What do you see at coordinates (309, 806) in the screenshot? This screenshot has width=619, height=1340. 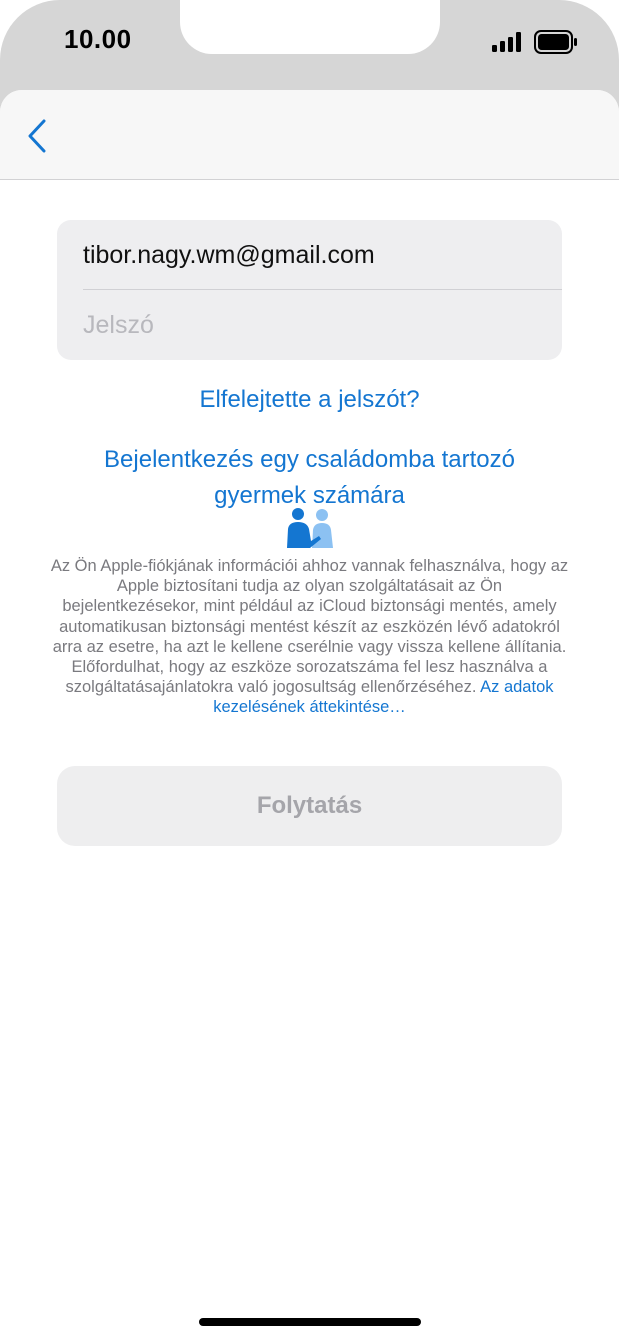 I see `continue-button: Folytatás` at bounding box center [309, 806].